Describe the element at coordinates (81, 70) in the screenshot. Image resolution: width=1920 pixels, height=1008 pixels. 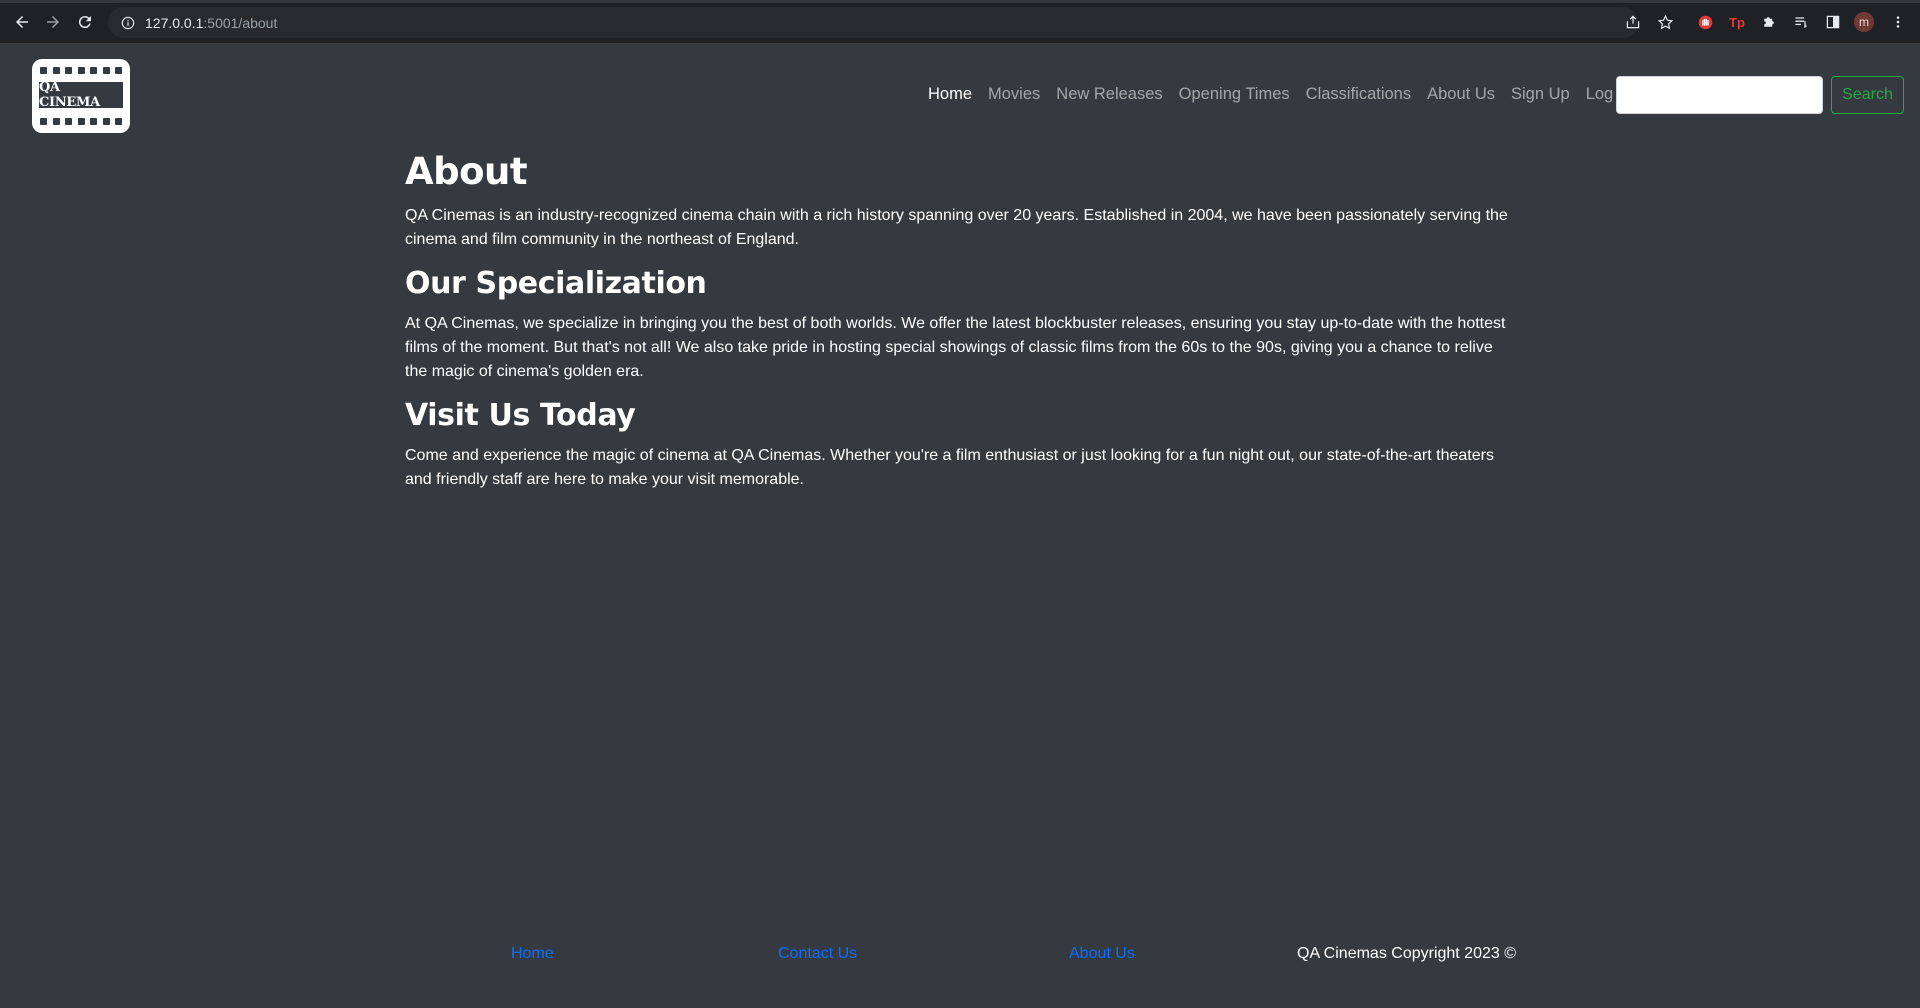
I see `film-holes-top` at that location.